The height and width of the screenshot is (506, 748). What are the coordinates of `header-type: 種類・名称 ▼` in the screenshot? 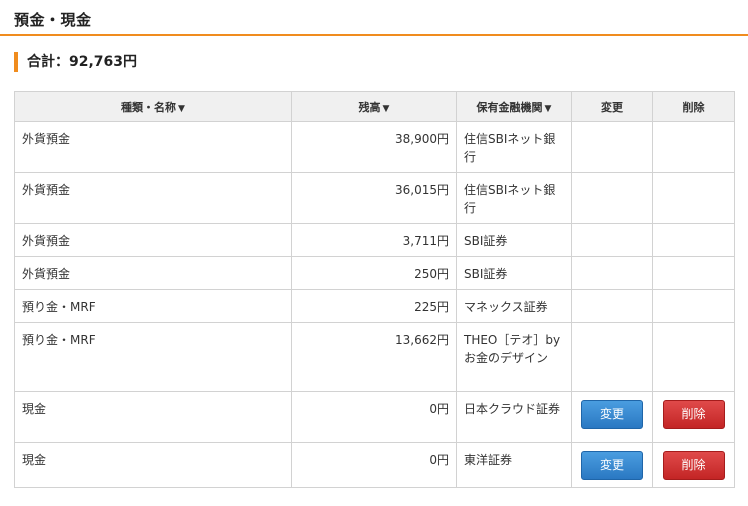 It's located at (153, 106).